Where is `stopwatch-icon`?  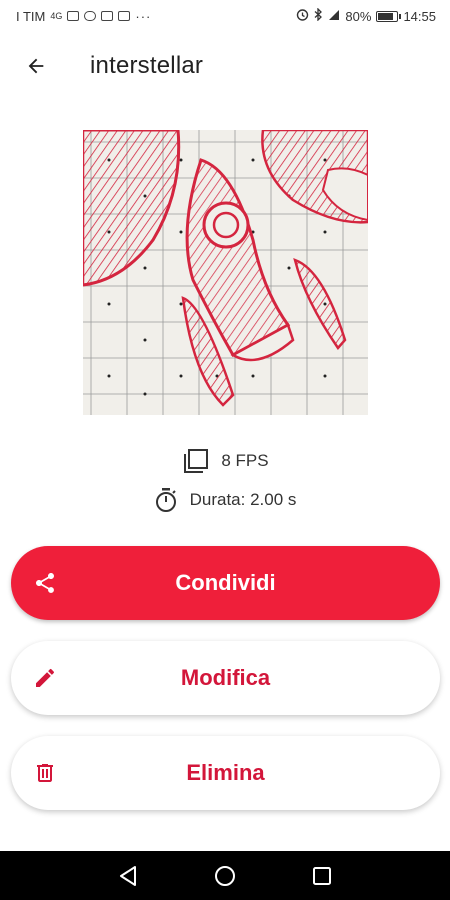 stopwatch-icon is located at coordinates (166, 500).